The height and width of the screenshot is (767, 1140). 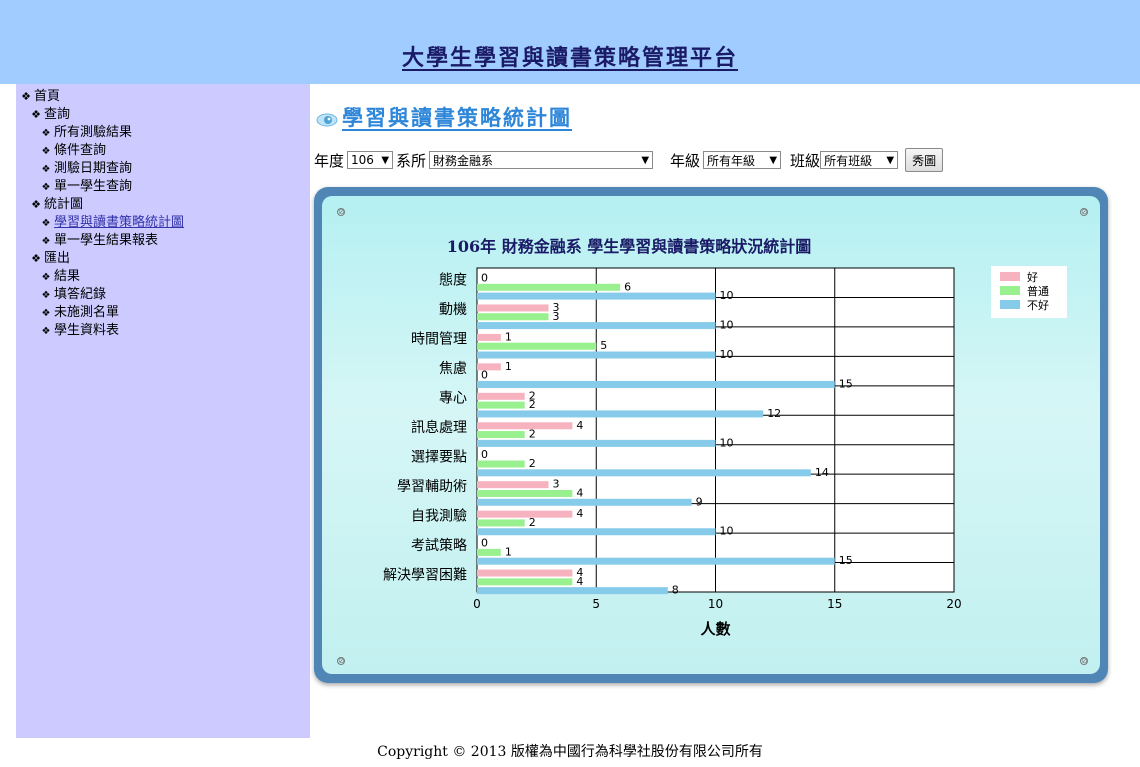 What do you see at coordinates (675, 590) in the screenshot?
I see `data-label: 8` at bounding box center [675, 590].